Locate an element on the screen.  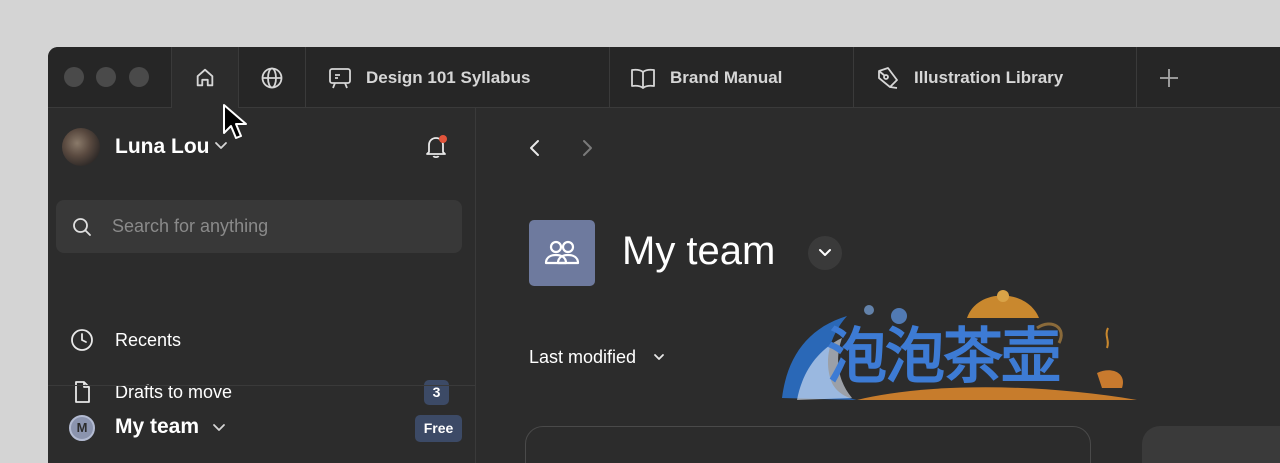
users-icon is located at coordinates (562, 252).